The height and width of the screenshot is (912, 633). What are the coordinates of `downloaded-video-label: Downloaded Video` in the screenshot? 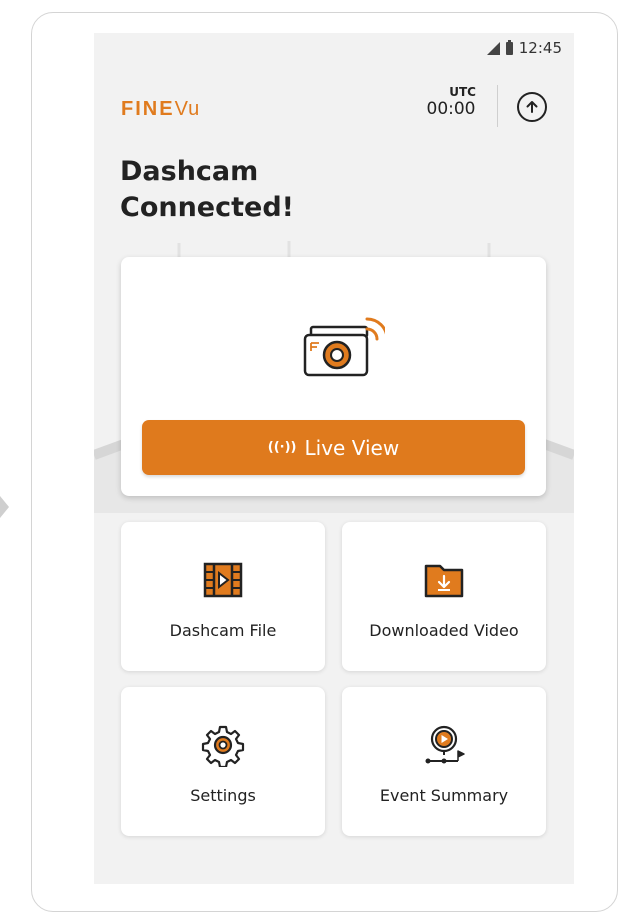 It's located at (444, 630).